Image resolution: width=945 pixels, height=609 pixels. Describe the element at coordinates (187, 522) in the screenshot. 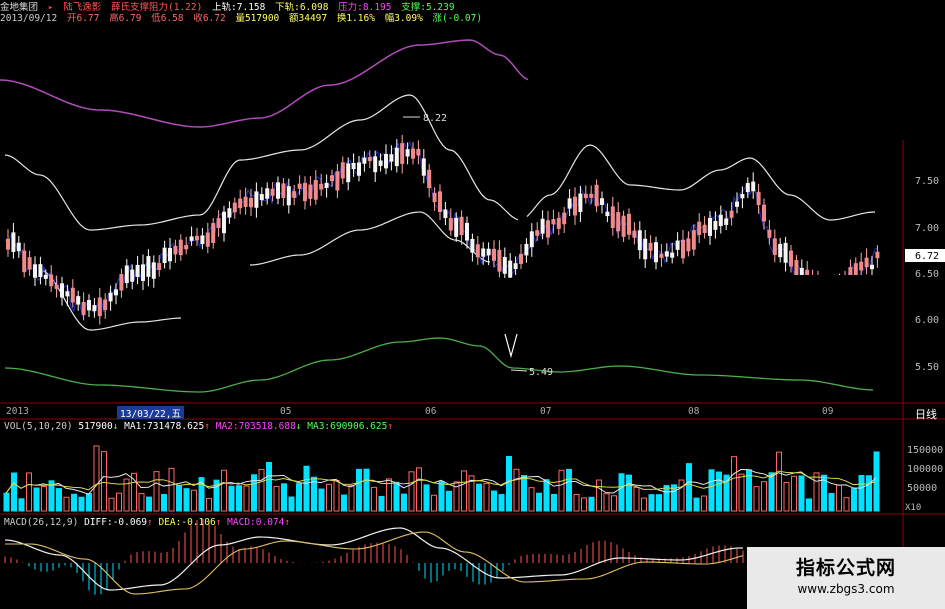

I see `macd-dea-value: DEA:-0.106` at that location.